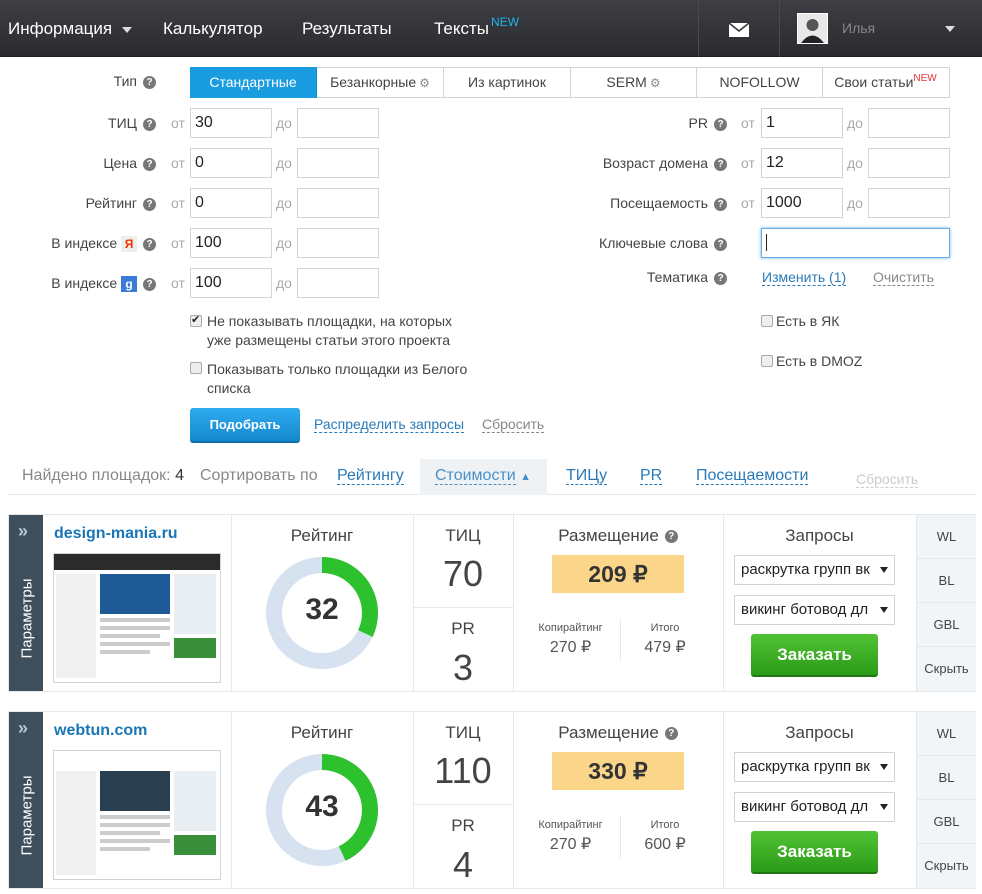 This screenshot has height=894, width=982. What do you see at coordinates (231, 123) in the screenshot?
I see `tic-from-input: 30` at bounding box center [231, 123].